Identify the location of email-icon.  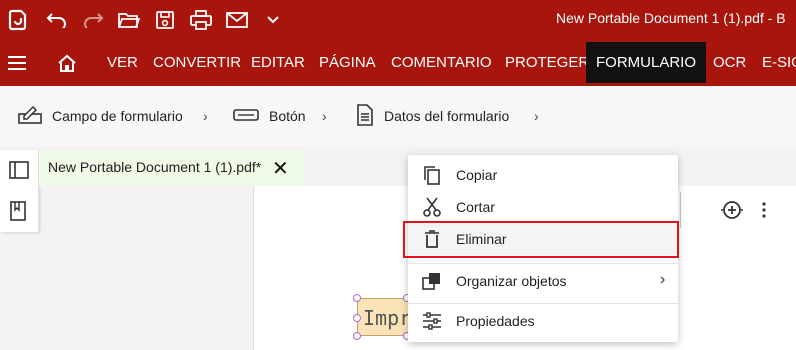
(237, 19).